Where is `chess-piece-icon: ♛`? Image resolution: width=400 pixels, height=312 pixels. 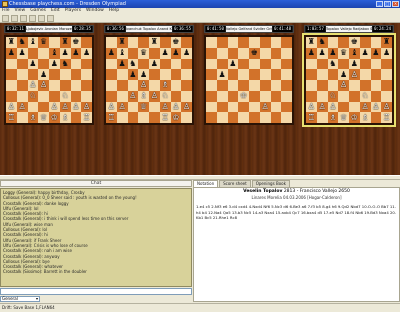
chess-piece-icon: ♛ is located at coordinates (343, 53).